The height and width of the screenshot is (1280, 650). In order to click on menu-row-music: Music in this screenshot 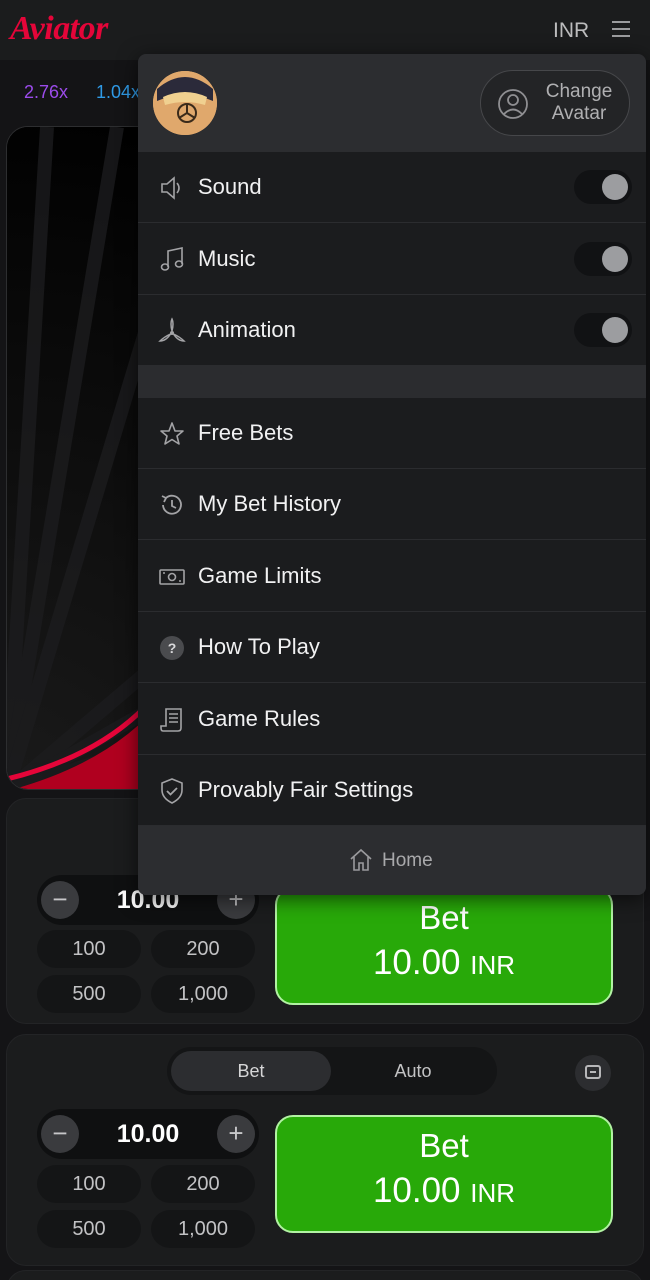, I will do `click(392, 259)`.